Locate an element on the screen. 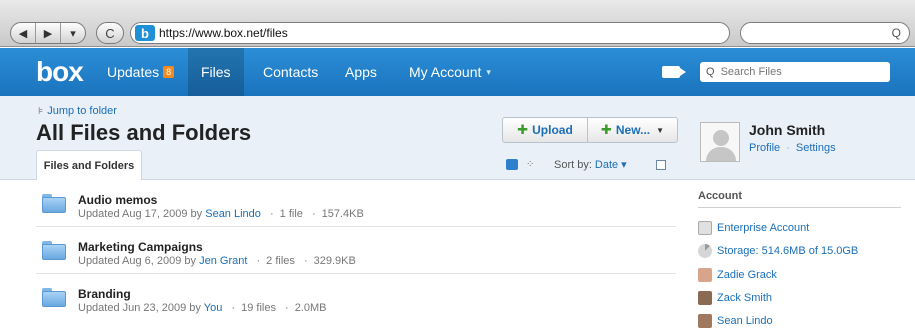 Image resolution: width=915 pixels, height=332 pixels. video-camera-icon is located at coordinates (674, 72).